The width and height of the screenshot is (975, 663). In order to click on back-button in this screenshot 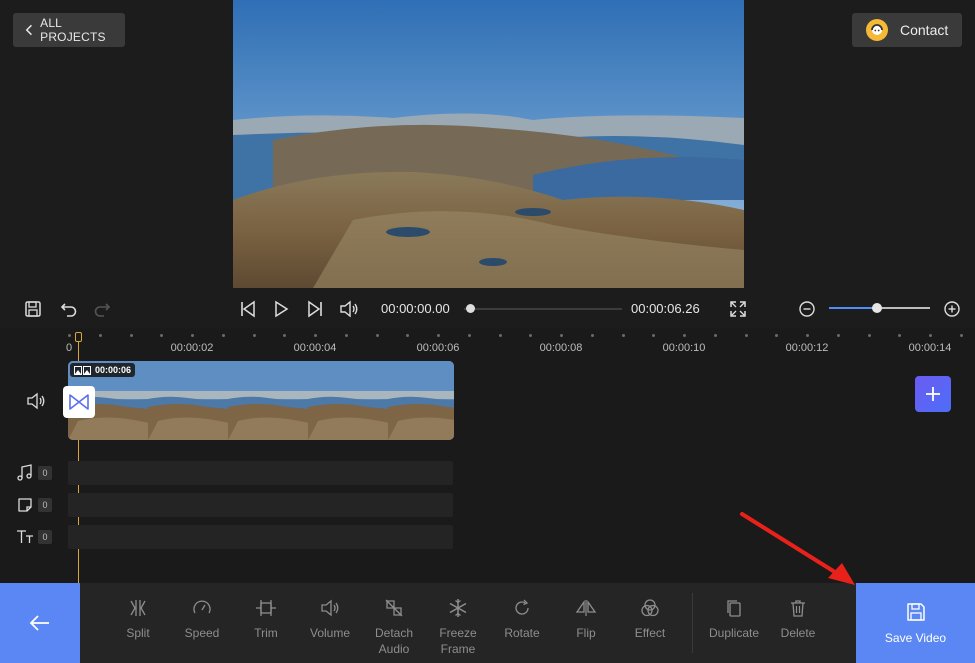, I will do `click(40, 623)`.